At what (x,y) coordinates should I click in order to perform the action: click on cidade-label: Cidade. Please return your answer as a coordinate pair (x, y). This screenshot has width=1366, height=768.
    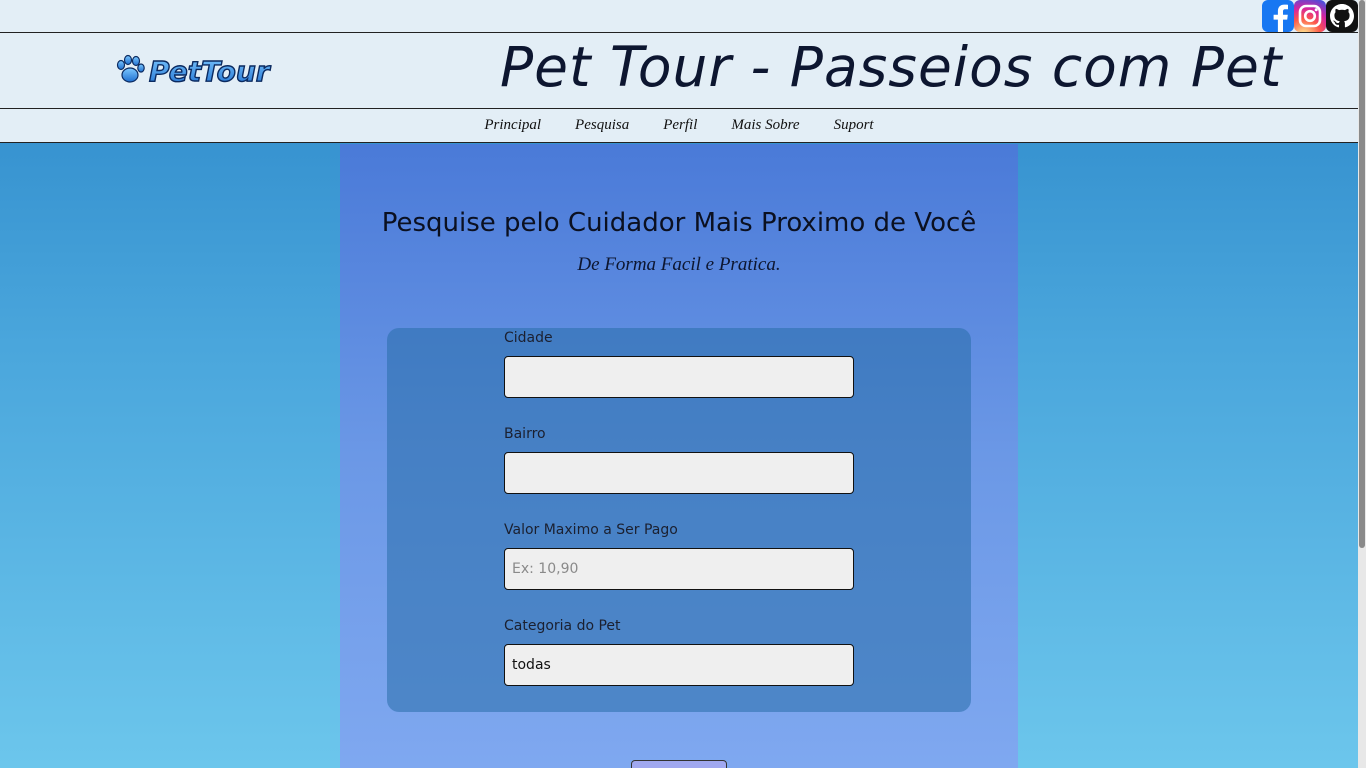
    Looking at the image, I should click on (528, 338).